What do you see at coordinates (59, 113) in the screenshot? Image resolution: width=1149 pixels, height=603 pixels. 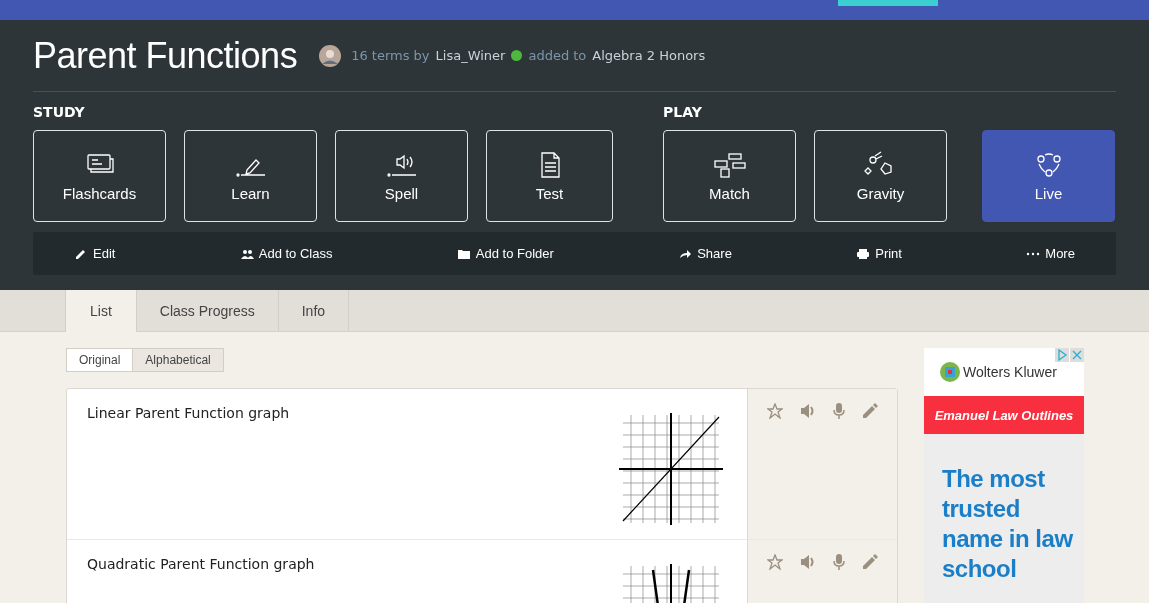 I see `section-label: STUDY` at bounding box center [59, 113].